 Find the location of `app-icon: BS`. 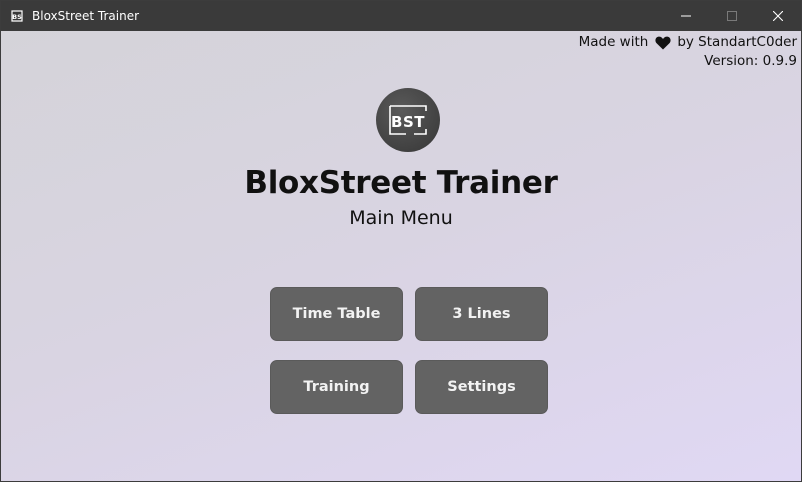

app-icon: BS is located at coordinates (17, 16).